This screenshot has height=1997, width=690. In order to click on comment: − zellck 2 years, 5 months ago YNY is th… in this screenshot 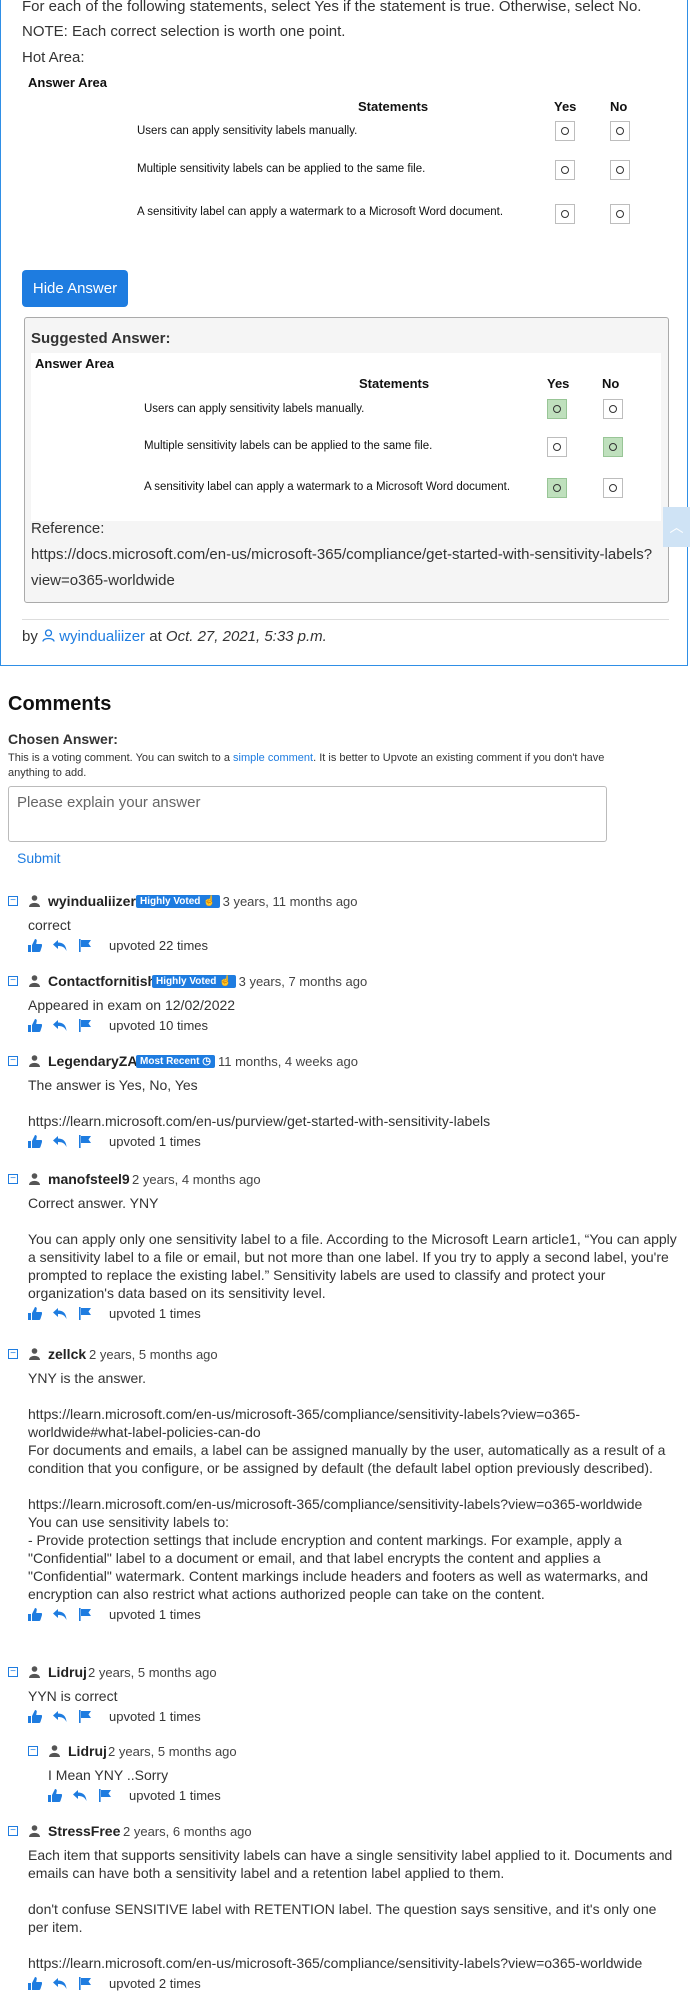, I will do `click(344, 1487)`.